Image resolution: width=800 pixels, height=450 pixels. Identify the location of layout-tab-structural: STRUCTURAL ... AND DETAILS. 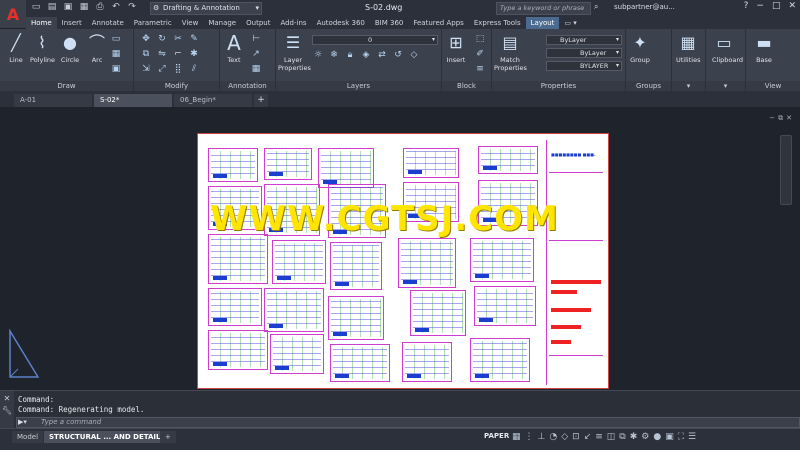
(107, 437).